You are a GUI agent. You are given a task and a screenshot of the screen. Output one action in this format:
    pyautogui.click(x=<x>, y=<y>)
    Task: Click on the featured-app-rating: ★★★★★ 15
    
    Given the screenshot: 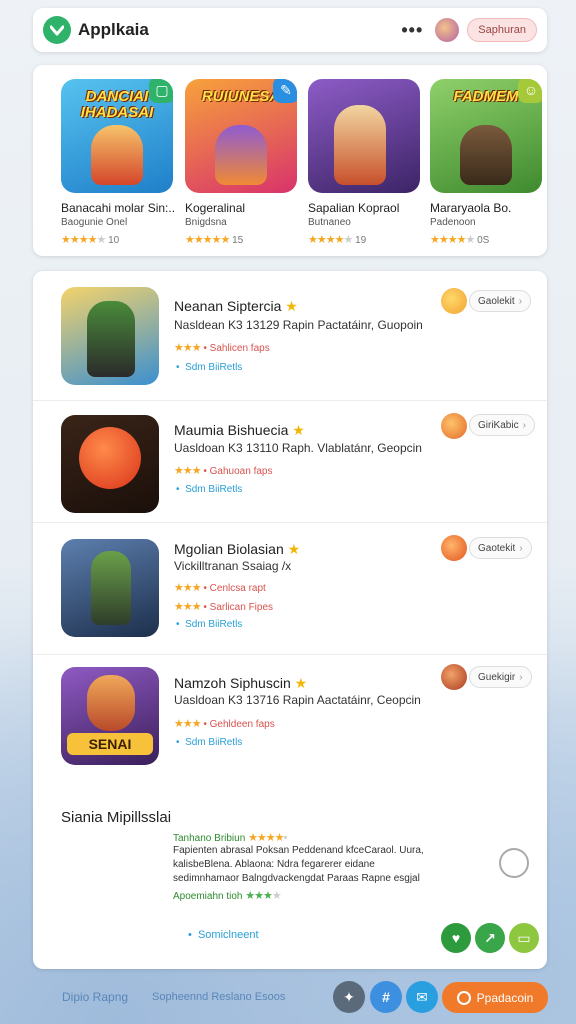 What is the action you would take?
    pyautogui.click(x=214, y=240)
    